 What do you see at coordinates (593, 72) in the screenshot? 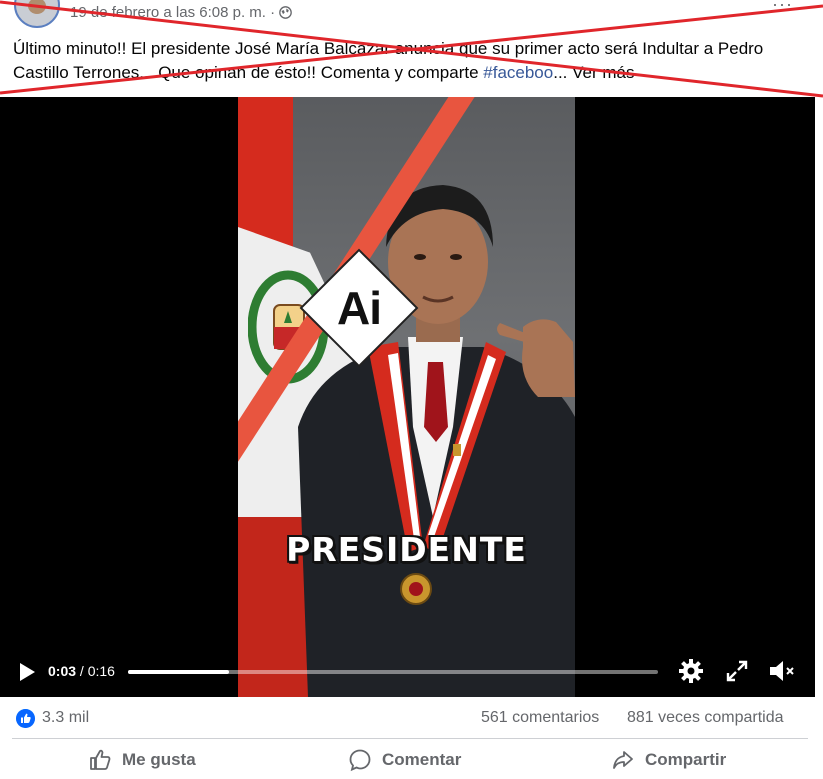
I see `see-more-link: ... Ver más` at bounding box center [593, 72].